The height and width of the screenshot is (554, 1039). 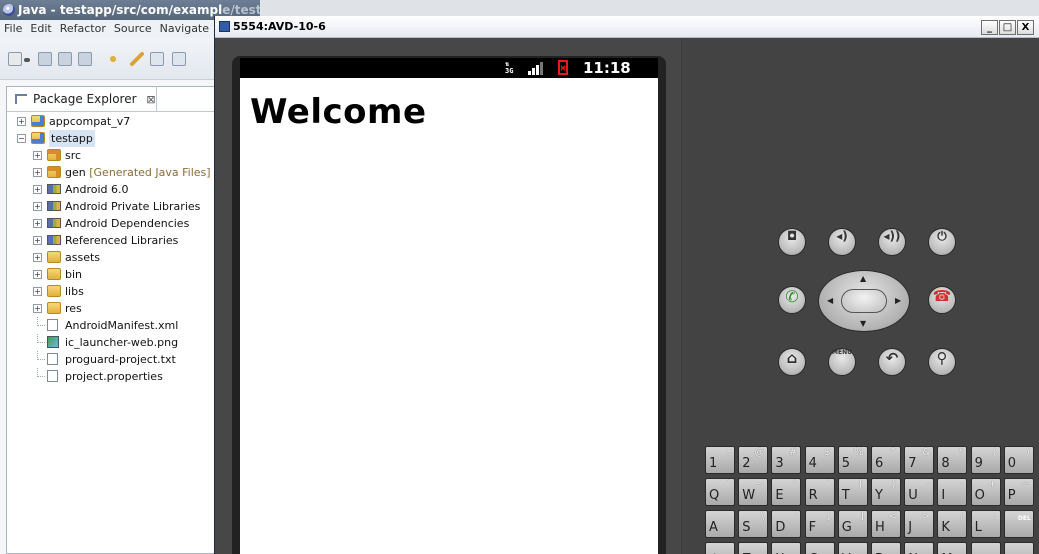 What do you see at coordinates (852, 492) in the screenshot?
I see `key-t: T{` at bounding box center [852, 492].